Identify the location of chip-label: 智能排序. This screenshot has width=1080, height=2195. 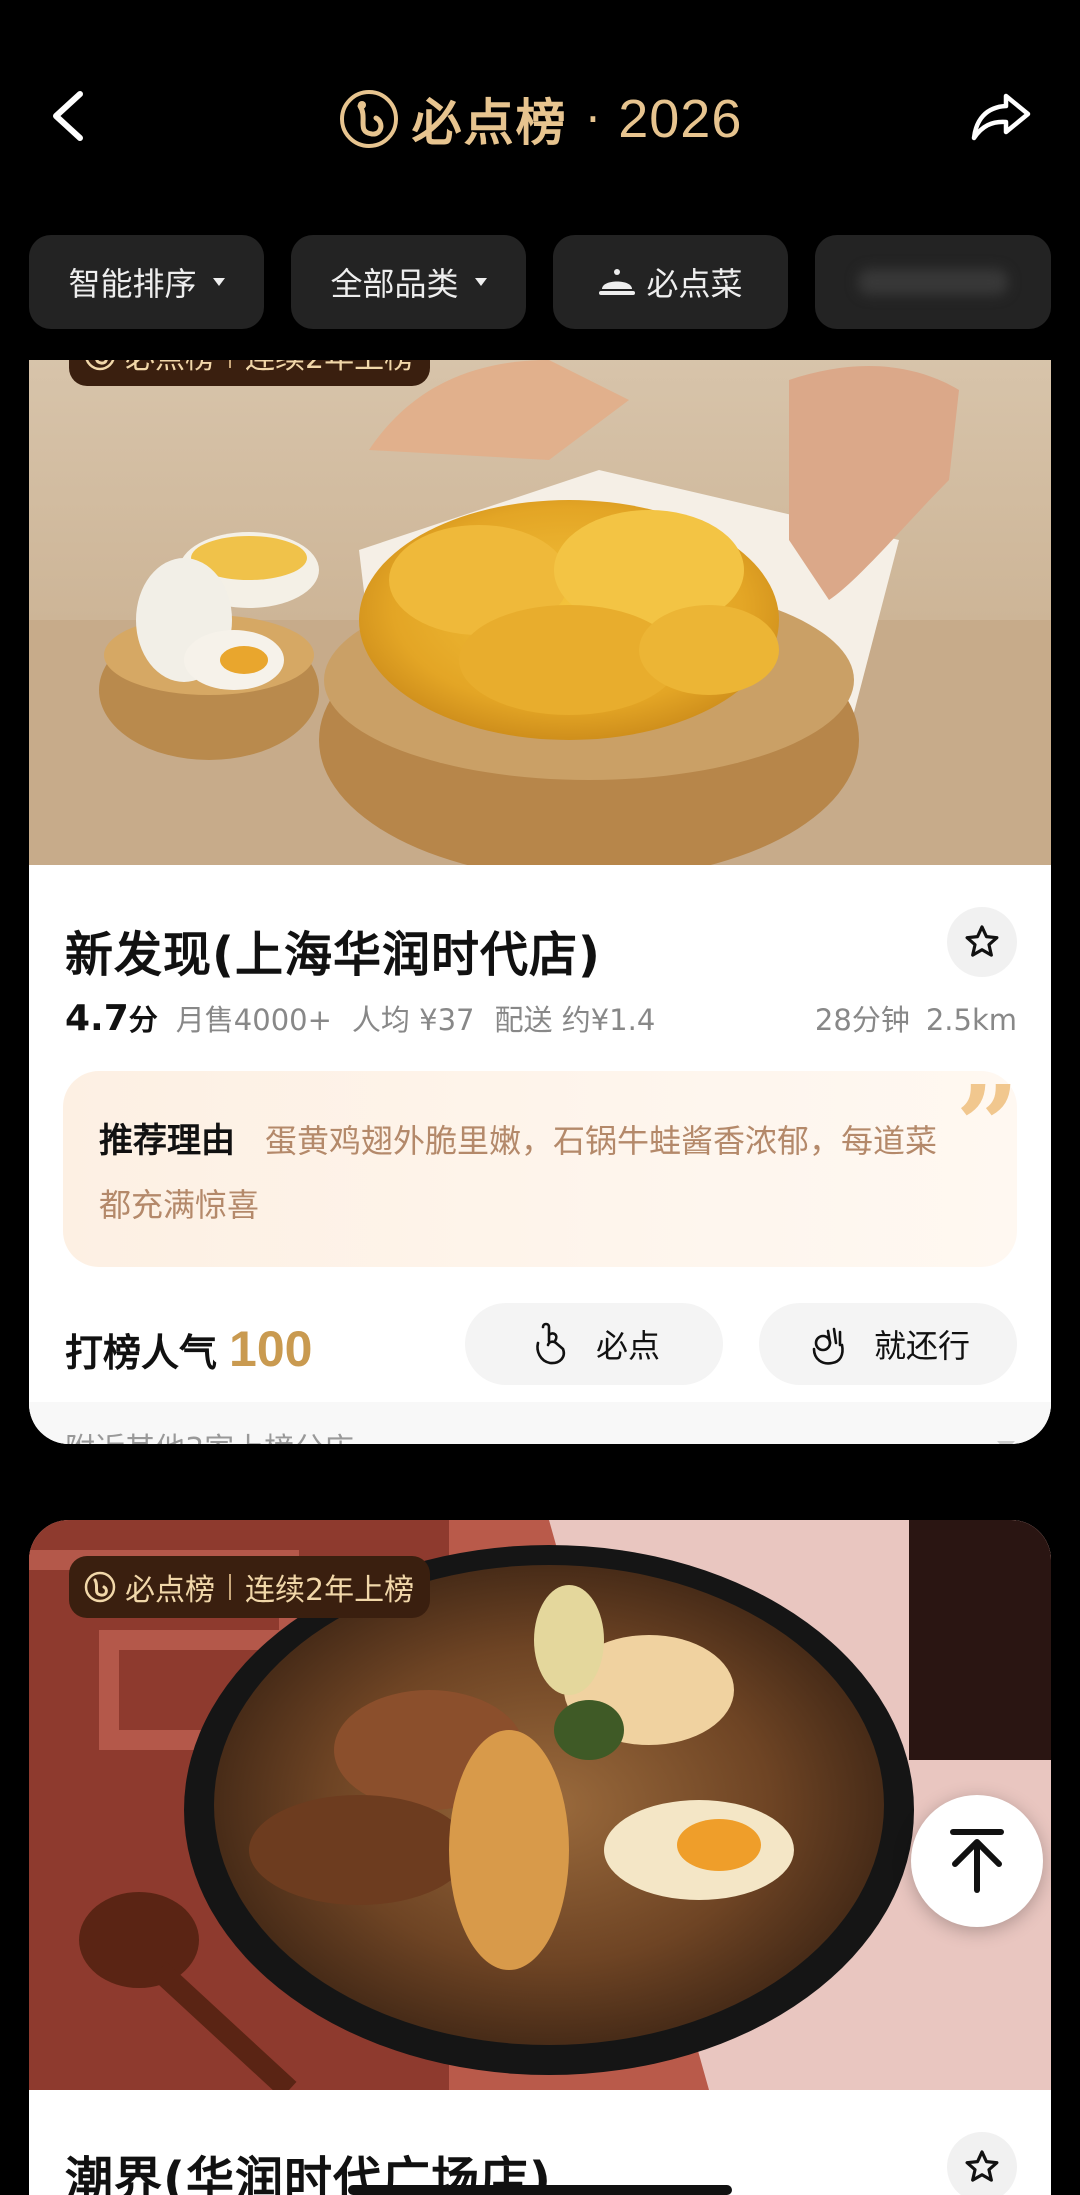
(132, 284).